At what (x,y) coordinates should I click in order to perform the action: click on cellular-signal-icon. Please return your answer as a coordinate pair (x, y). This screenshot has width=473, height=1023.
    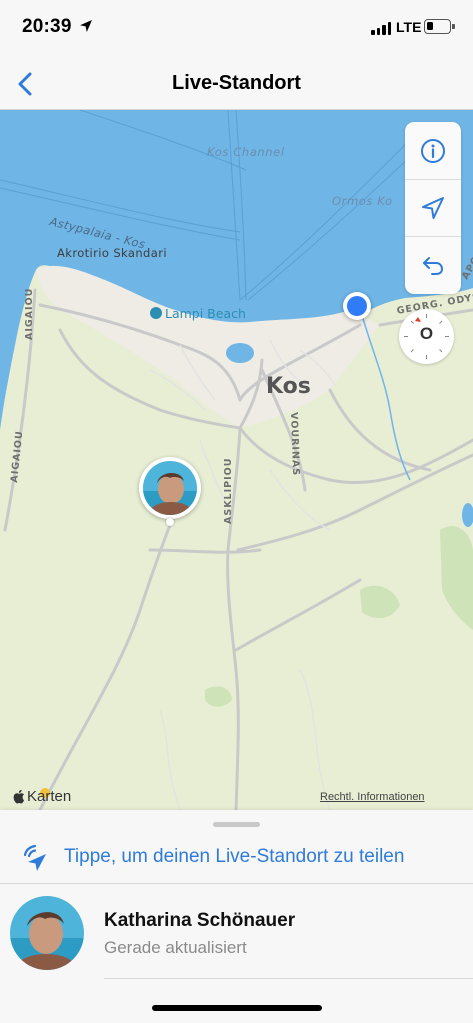
    Looking at the image, I should click on (381, 28).